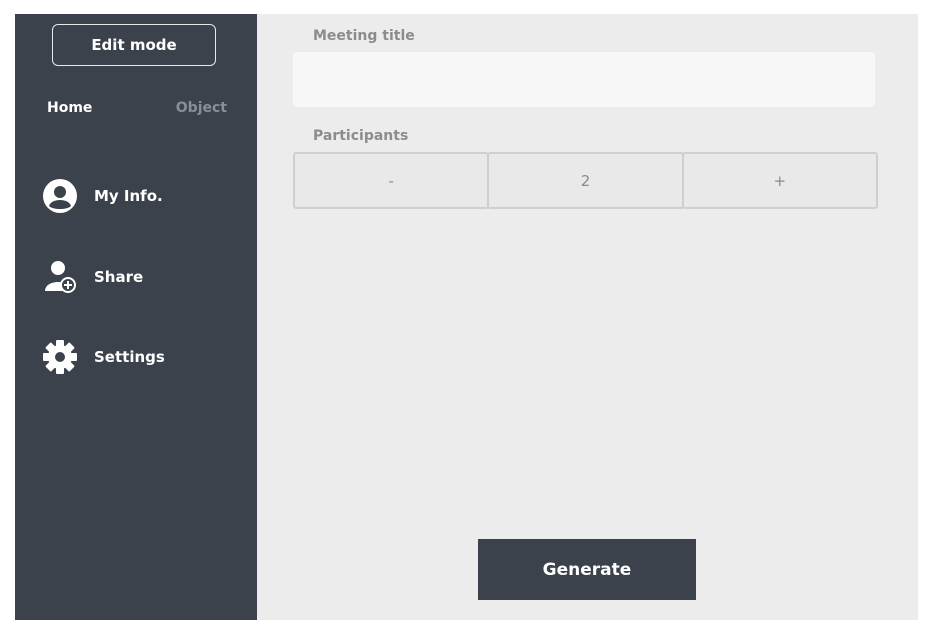 The width and height of the screenshot is (934, 639). What do you see at coordinates (61, 357) in the screenshot?
I see `gear-icon` at bounding box center [61, 357].